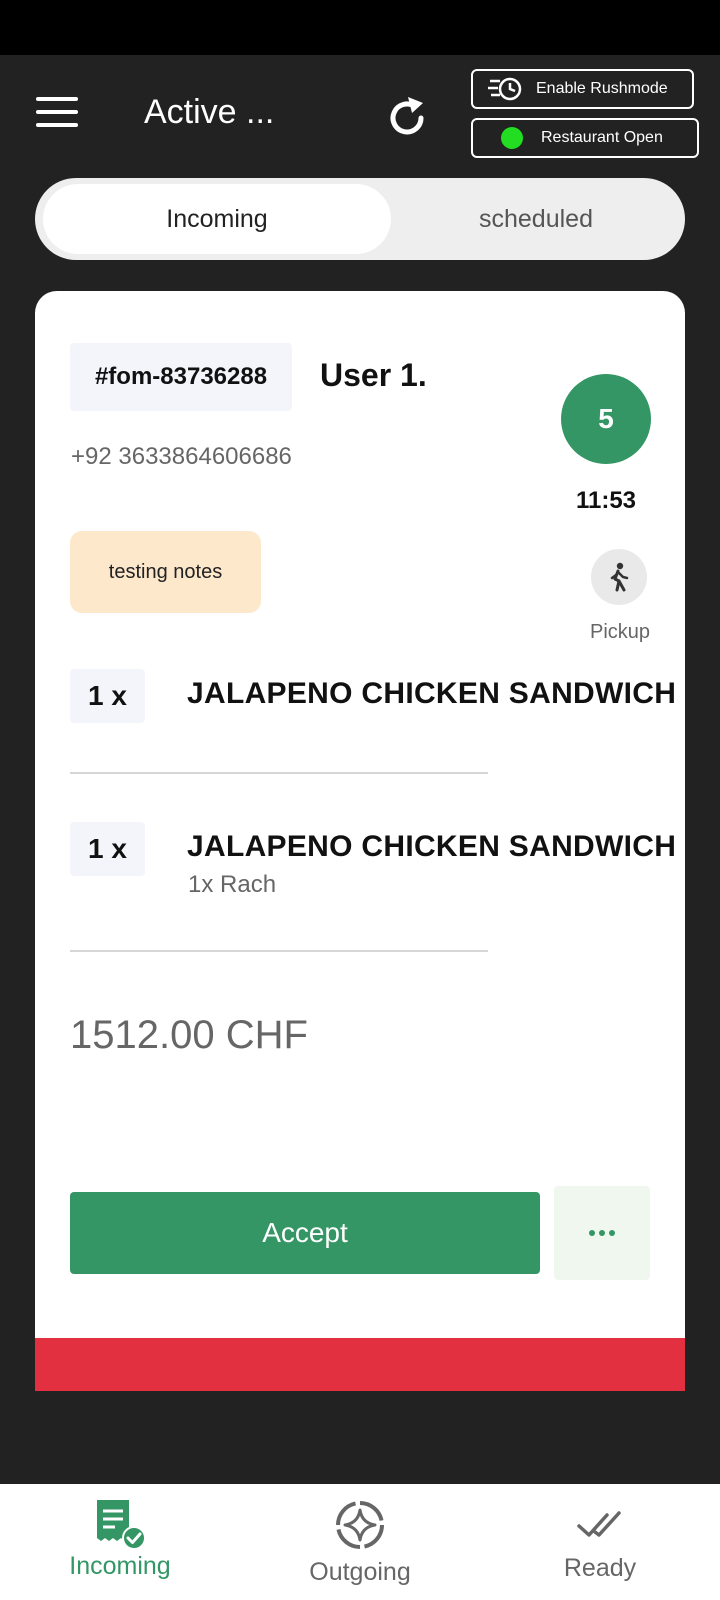  What do you see at coordinates (165, 572) in the screenshot?
I see `order-notes: testing notes` at bounding box center [165, 572].